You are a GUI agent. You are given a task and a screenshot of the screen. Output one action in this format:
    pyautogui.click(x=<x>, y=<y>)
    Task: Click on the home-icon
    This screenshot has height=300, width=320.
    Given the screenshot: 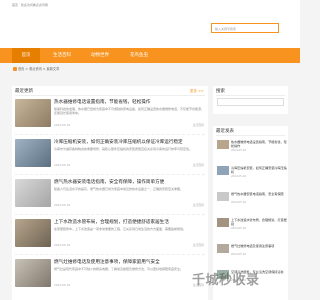 What is the action you would take?
    pyautogui.click(x=15, y=69)
    